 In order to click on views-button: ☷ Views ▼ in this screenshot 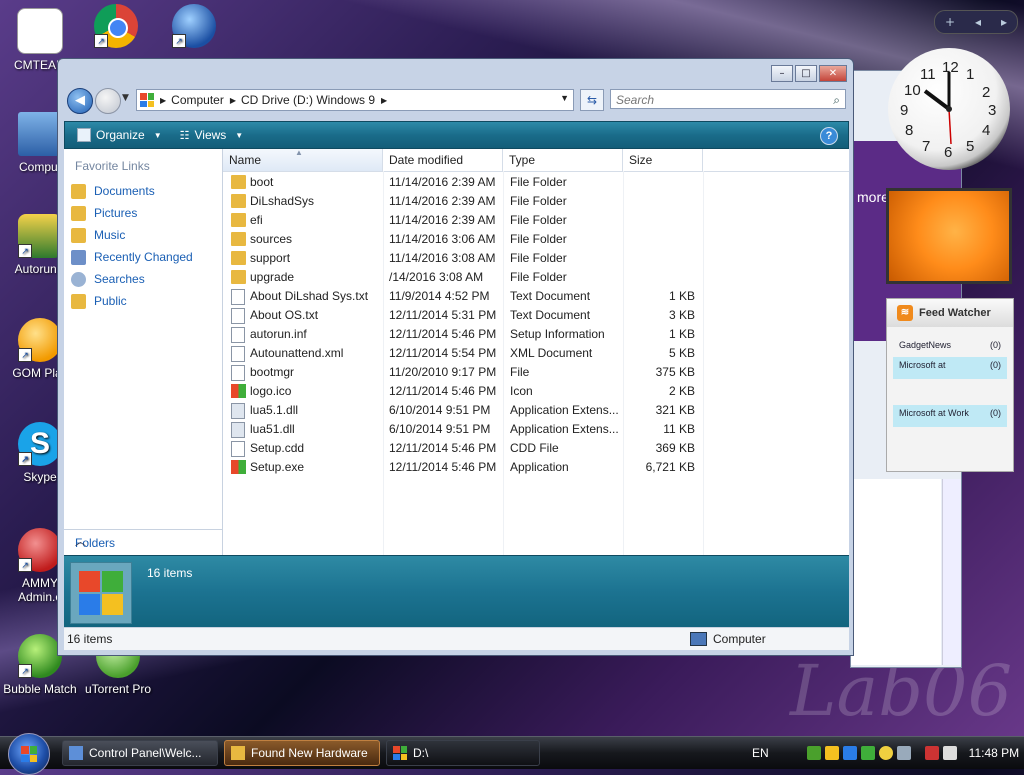, I will do `click(212, 135)`.